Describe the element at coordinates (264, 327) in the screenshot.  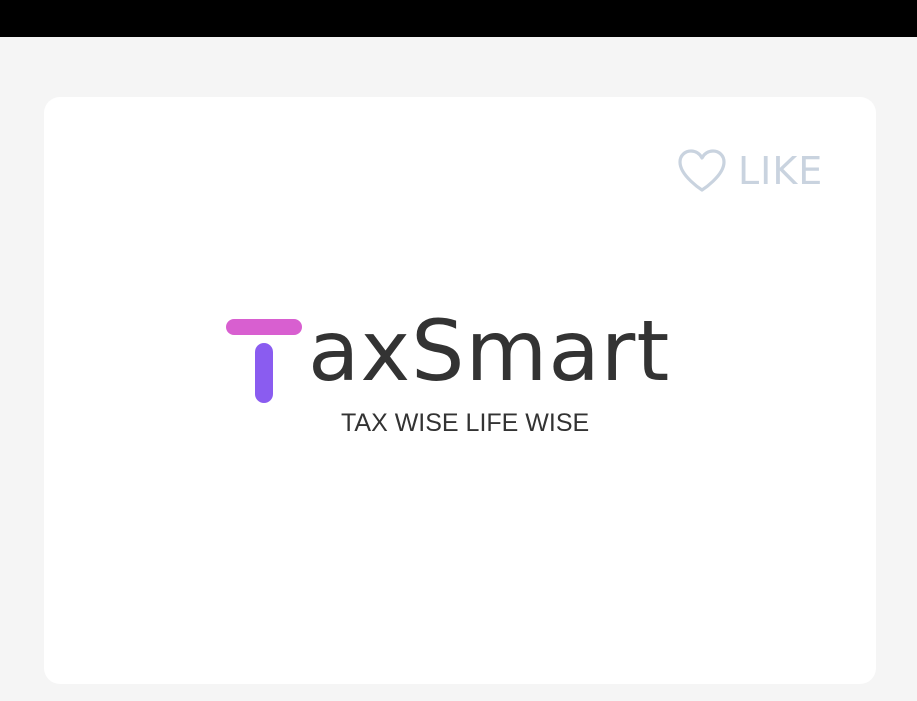
I see `logo-t-bar` at that location.